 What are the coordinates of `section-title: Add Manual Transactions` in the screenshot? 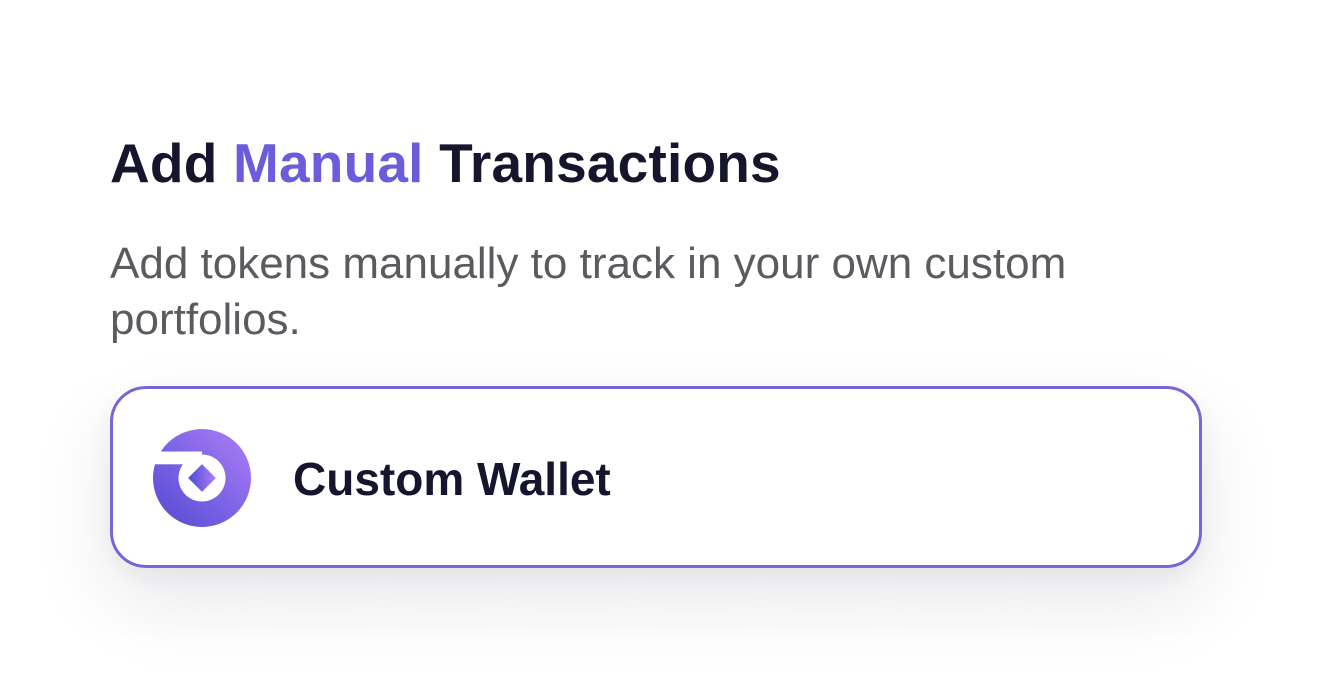 It's located at (660, 163).